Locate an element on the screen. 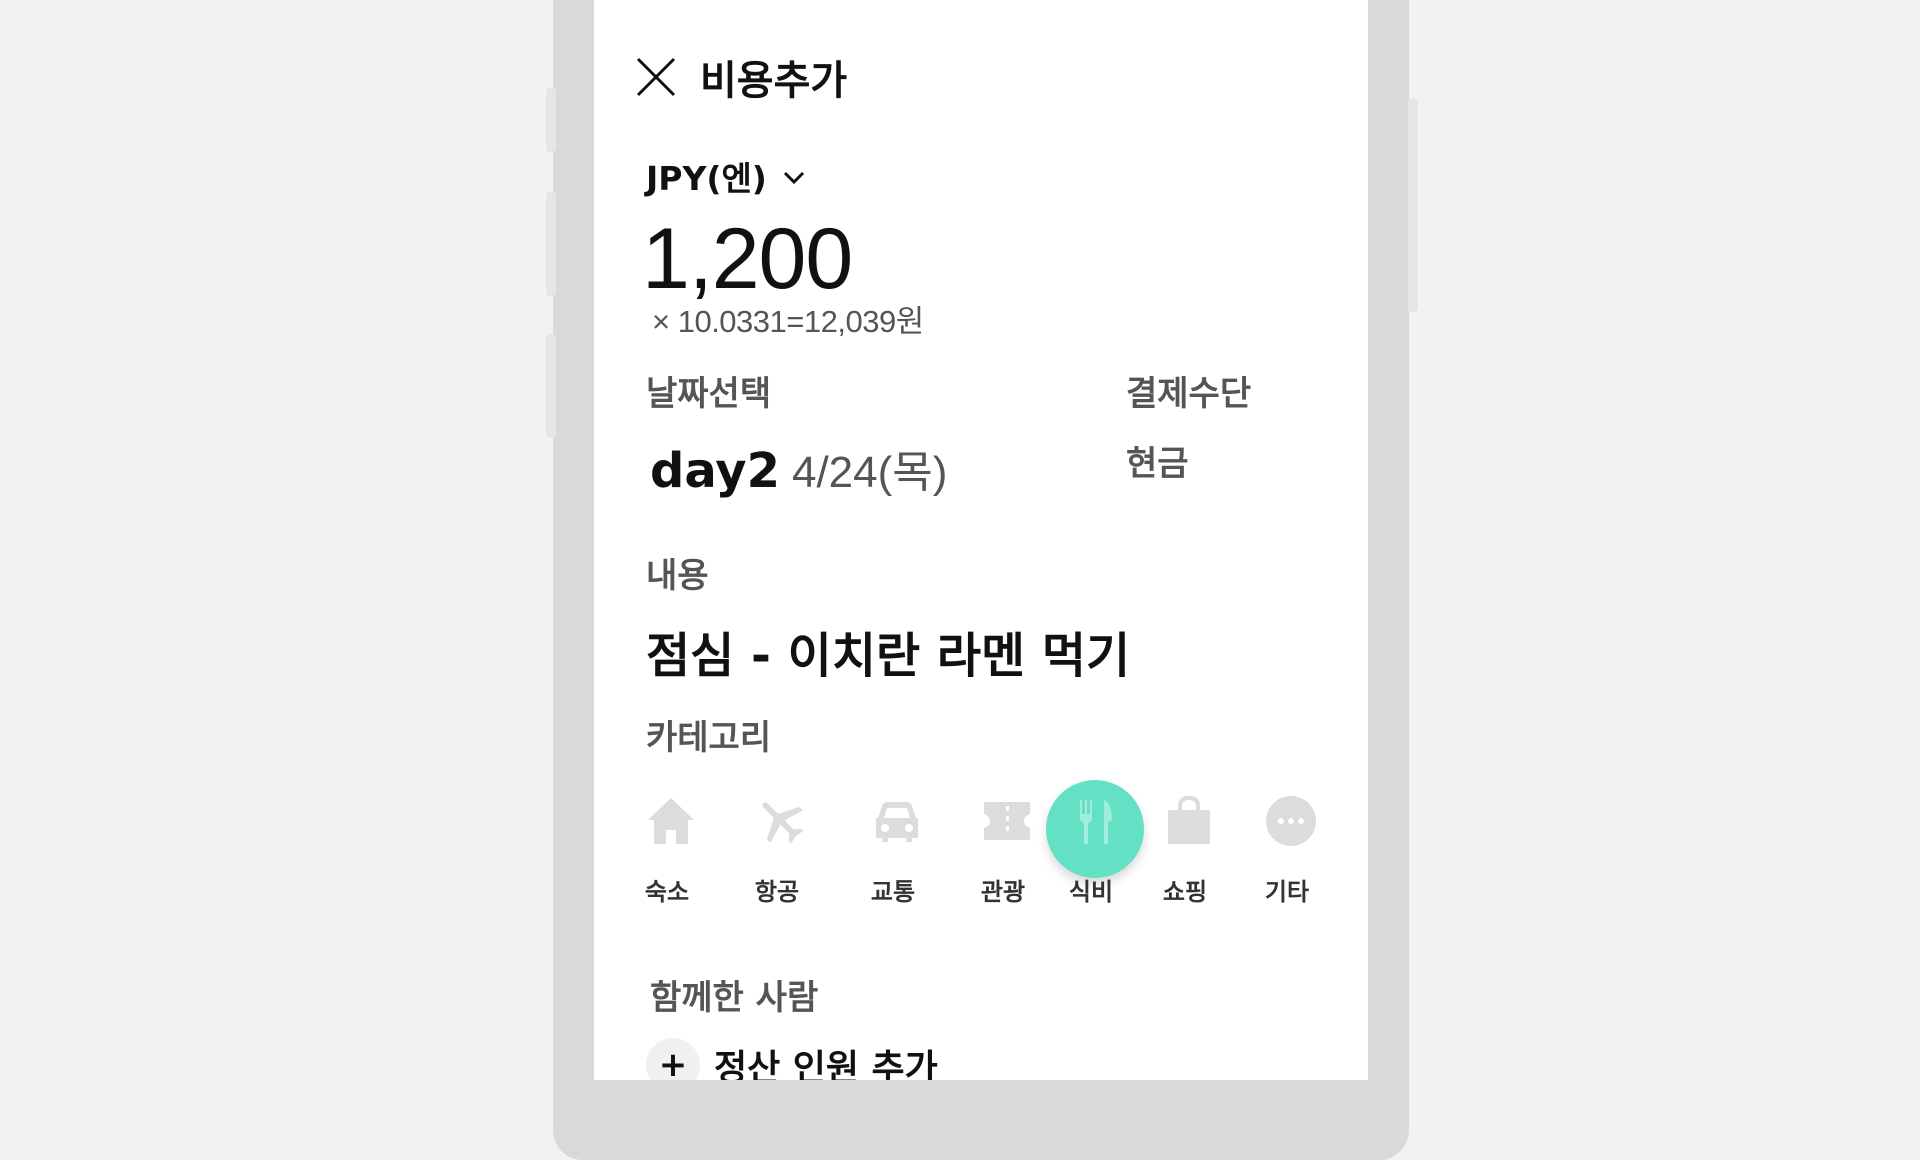 The width and height of the screenshot is (1920, 1160). content-label: 내용 is located at coordinates (677, 576).